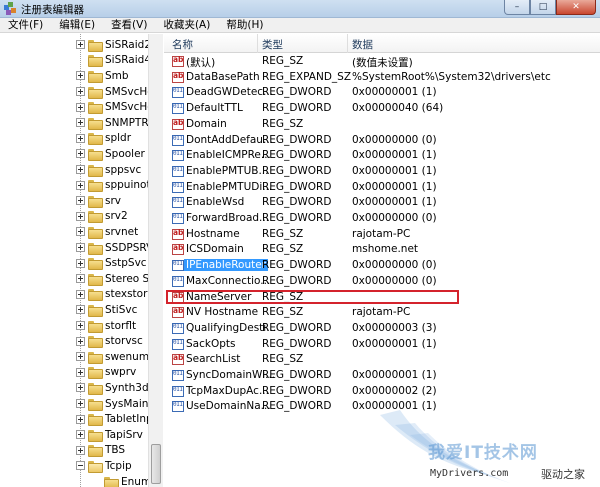  I want to click on tree-item: SysMain, so click(112, 404).